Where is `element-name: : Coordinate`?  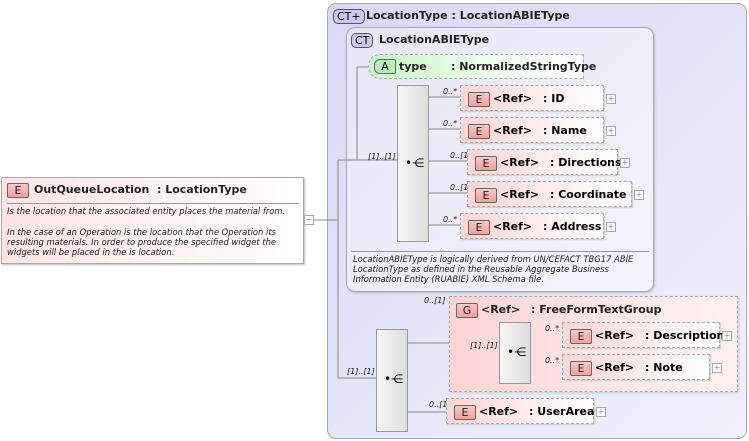 element-name: : Coordinate is located at coordinates (588, 194).